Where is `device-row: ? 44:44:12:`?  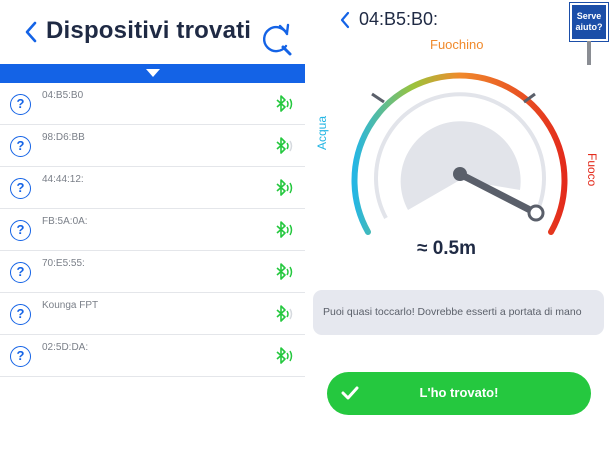
device-row: ? 44:44:12: is located at coordinates (152, 188).